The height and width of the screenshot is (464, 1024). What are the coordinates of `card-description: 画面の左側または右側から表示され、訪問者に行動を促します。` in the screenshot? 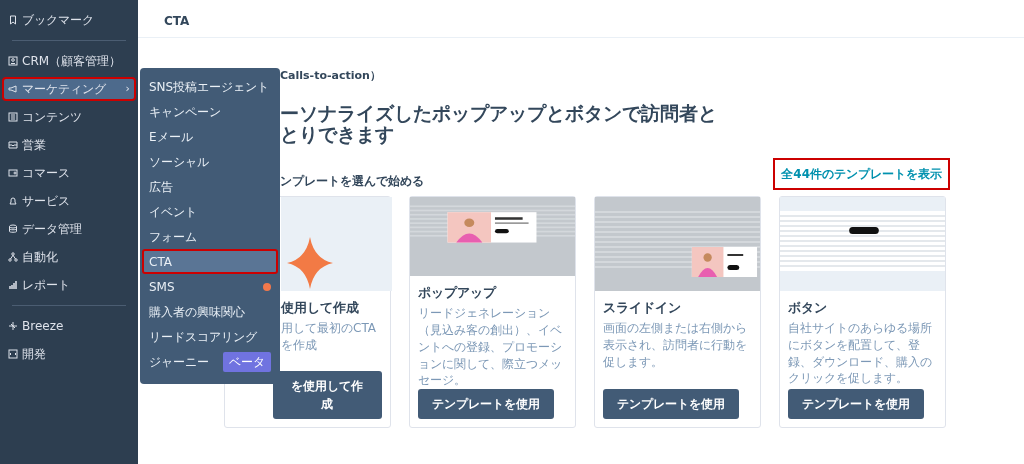 It's located at (675, 345).